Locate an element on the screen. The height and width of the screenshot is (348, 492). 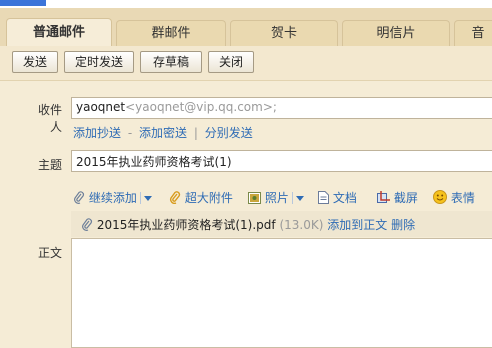
subject-value: 2015年执业药师资格考试(1) is located at coordinates (154, 162).